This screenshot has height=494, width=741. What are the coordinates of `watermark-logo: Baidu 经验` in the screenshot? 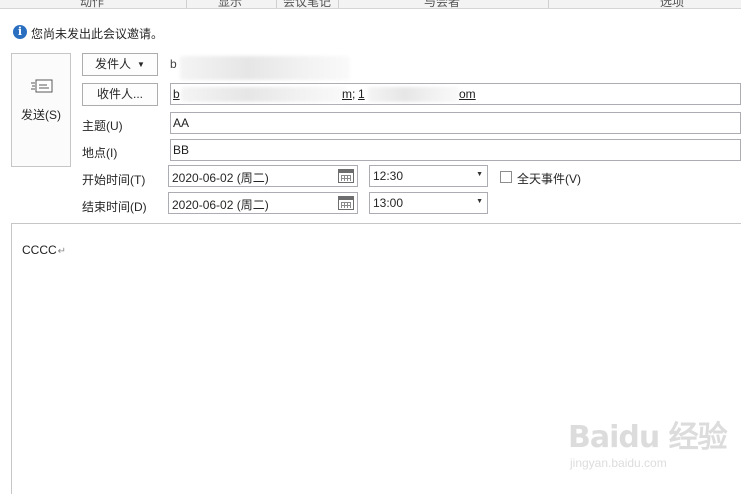 It's located at (648, 437).